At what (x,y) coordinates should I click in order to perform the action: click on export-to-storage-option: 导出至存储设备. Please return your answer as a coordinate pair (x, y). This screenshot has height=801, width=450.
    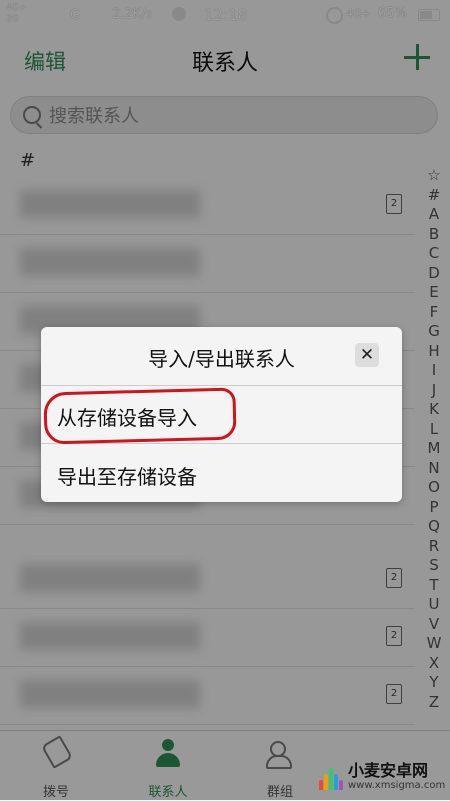
    Looking at the image, I should click on (127, 475).